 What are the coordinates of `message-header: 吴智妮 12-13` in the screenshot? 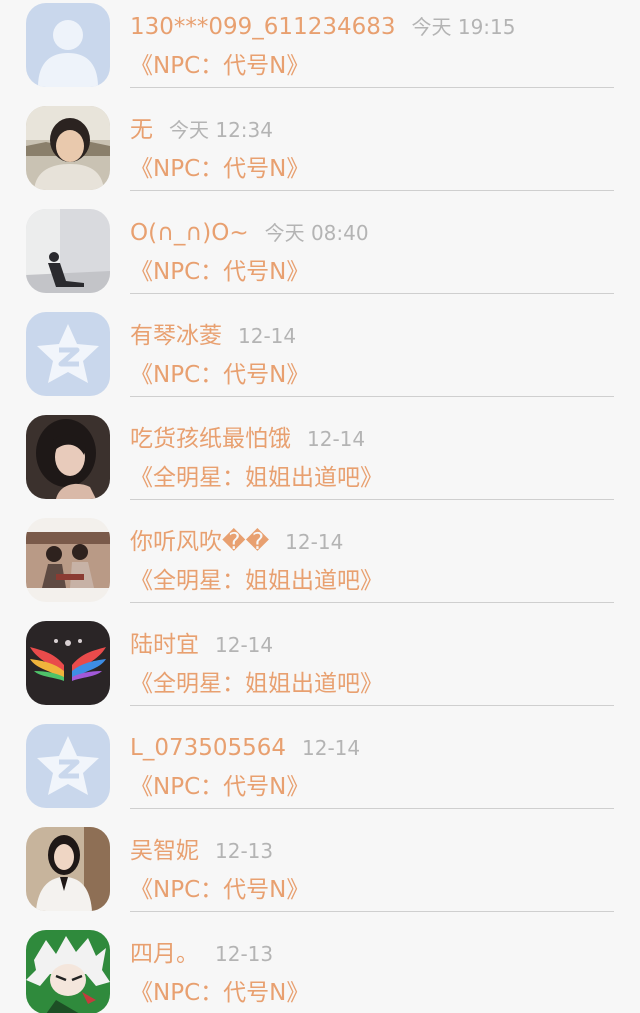 It's located at (201, 851).